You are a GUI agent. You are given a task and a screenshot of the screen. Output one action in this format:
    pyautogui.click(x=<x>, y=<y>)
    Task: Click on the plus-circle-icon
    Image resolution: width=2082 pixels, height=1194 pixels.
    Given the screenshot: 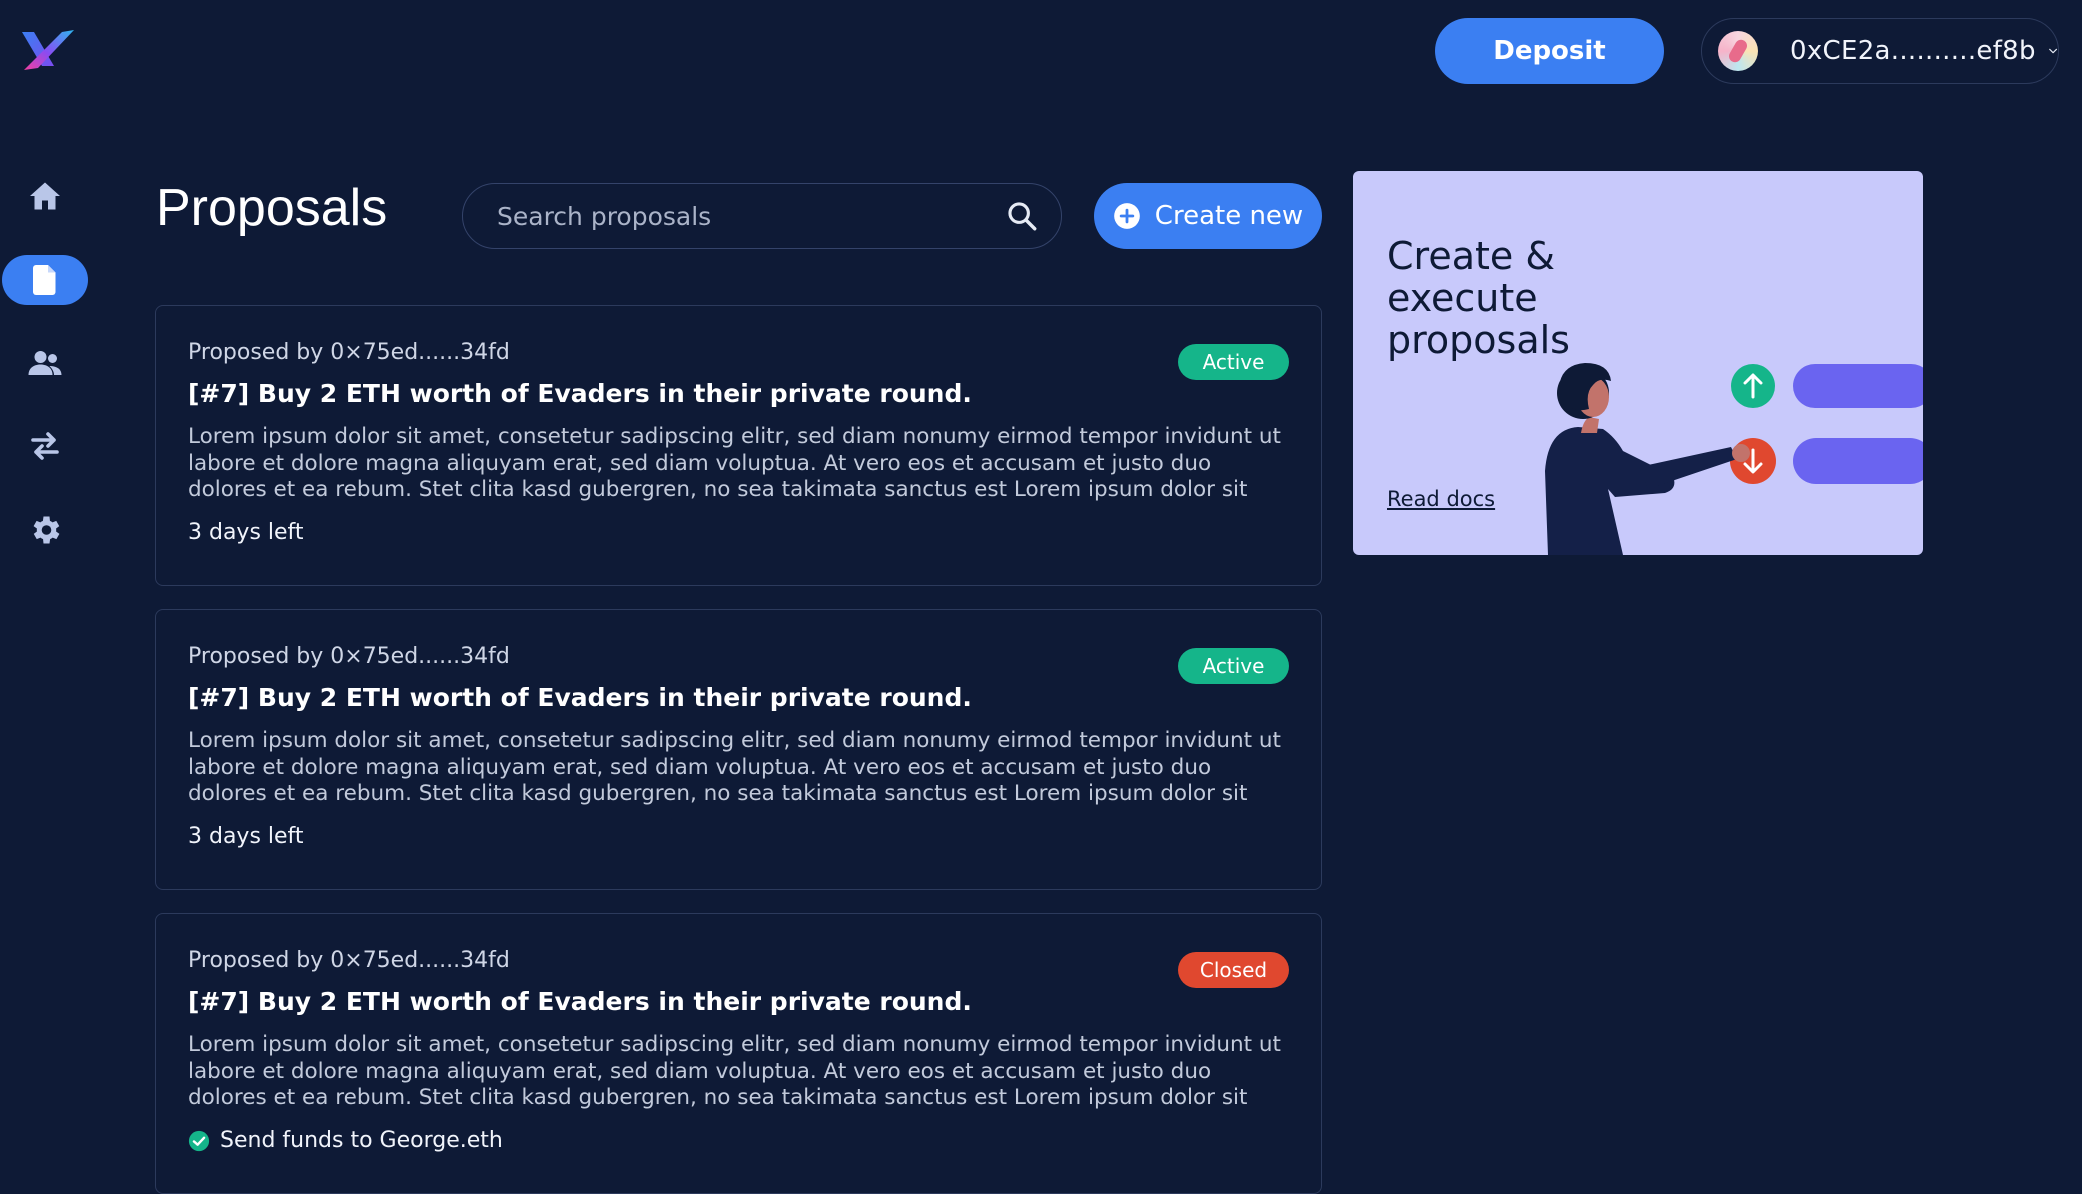 What is the action you would take?
    pyautogui.click(x=1126, y=216)
    